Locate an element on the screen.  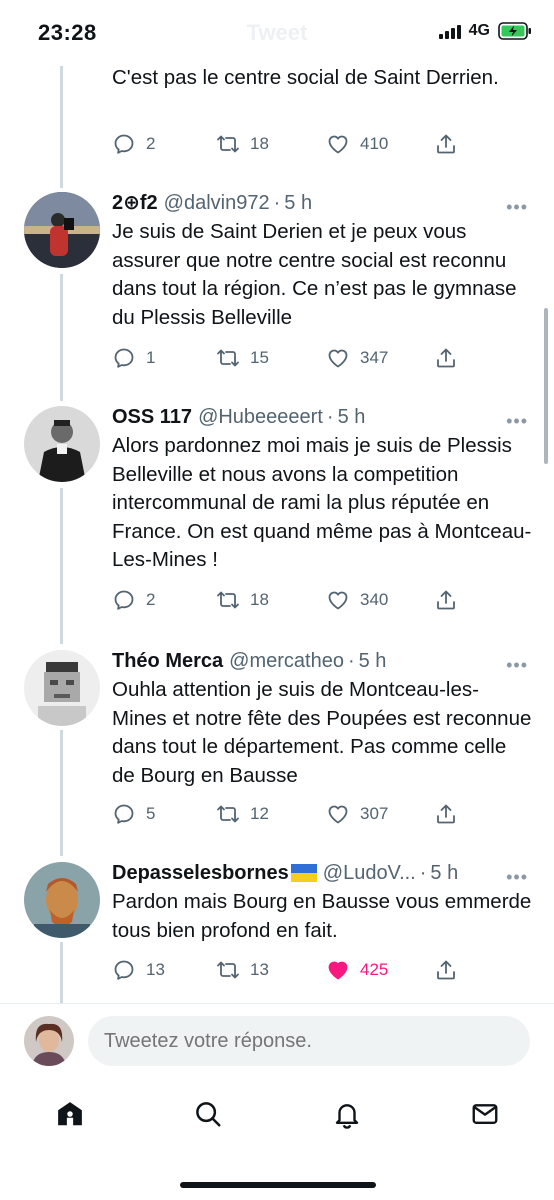
tab-notifications is located at coordinates (347, 1114).